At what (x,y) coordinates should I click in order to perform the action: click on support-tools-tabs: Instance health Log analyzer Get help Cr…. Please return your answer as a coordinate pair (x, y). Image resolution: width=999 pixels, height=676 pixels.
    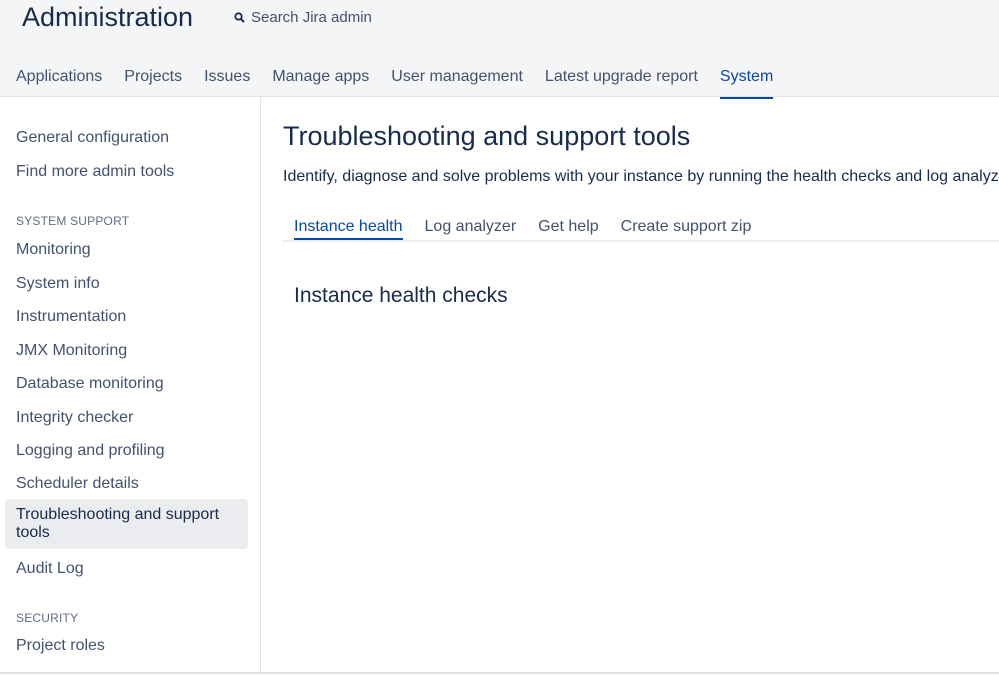
    Looking at the image, I should click on (522, 229).